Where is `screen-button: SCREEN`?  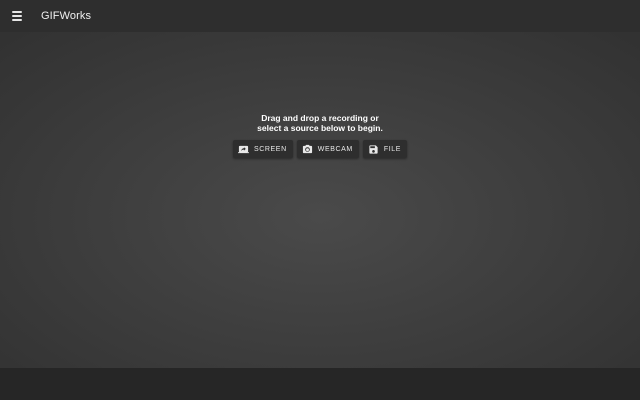
screen-button: SCREEN is located at coordinates (262, 149).